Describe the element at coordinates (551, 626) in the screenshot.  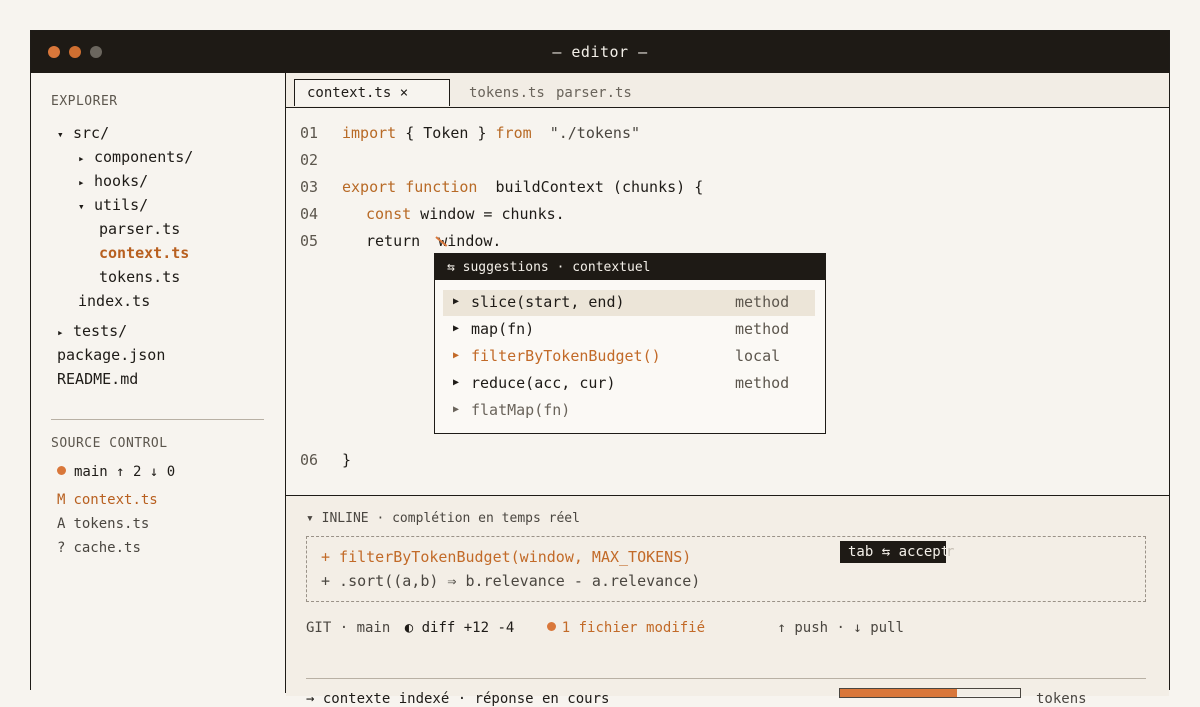
I see `modified-dot-icon` at that location.